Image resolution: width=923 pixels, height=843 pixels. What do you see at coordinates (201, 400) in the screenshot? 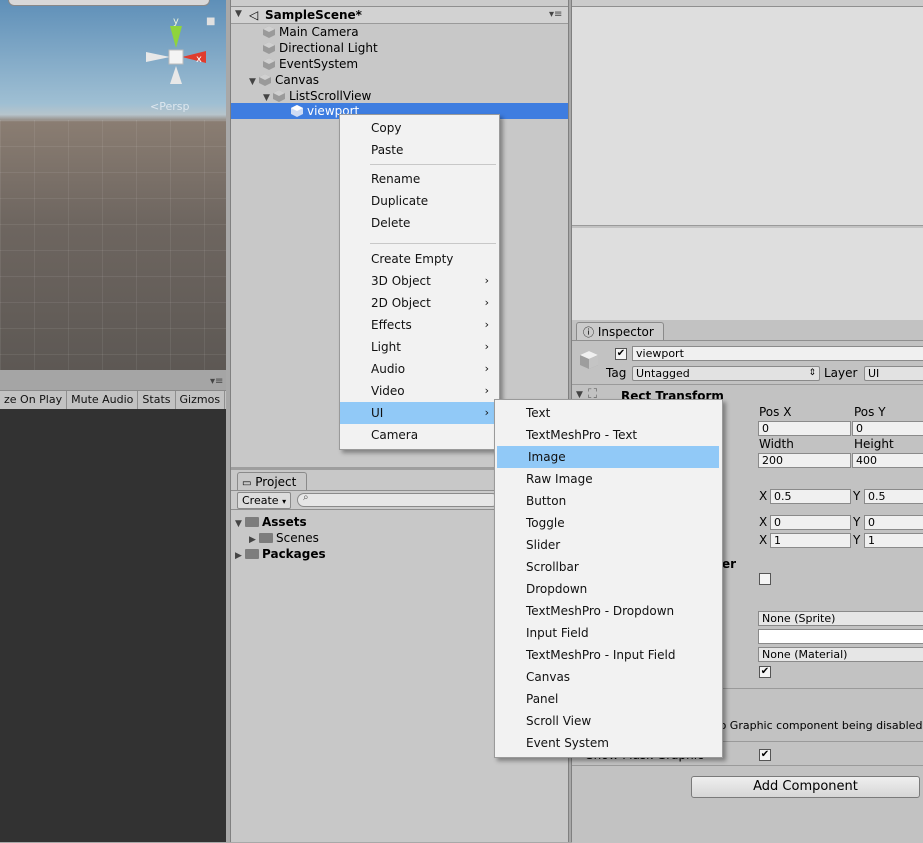
I see `gizmos-button: Gizmos` at bounding box center [201, 400].